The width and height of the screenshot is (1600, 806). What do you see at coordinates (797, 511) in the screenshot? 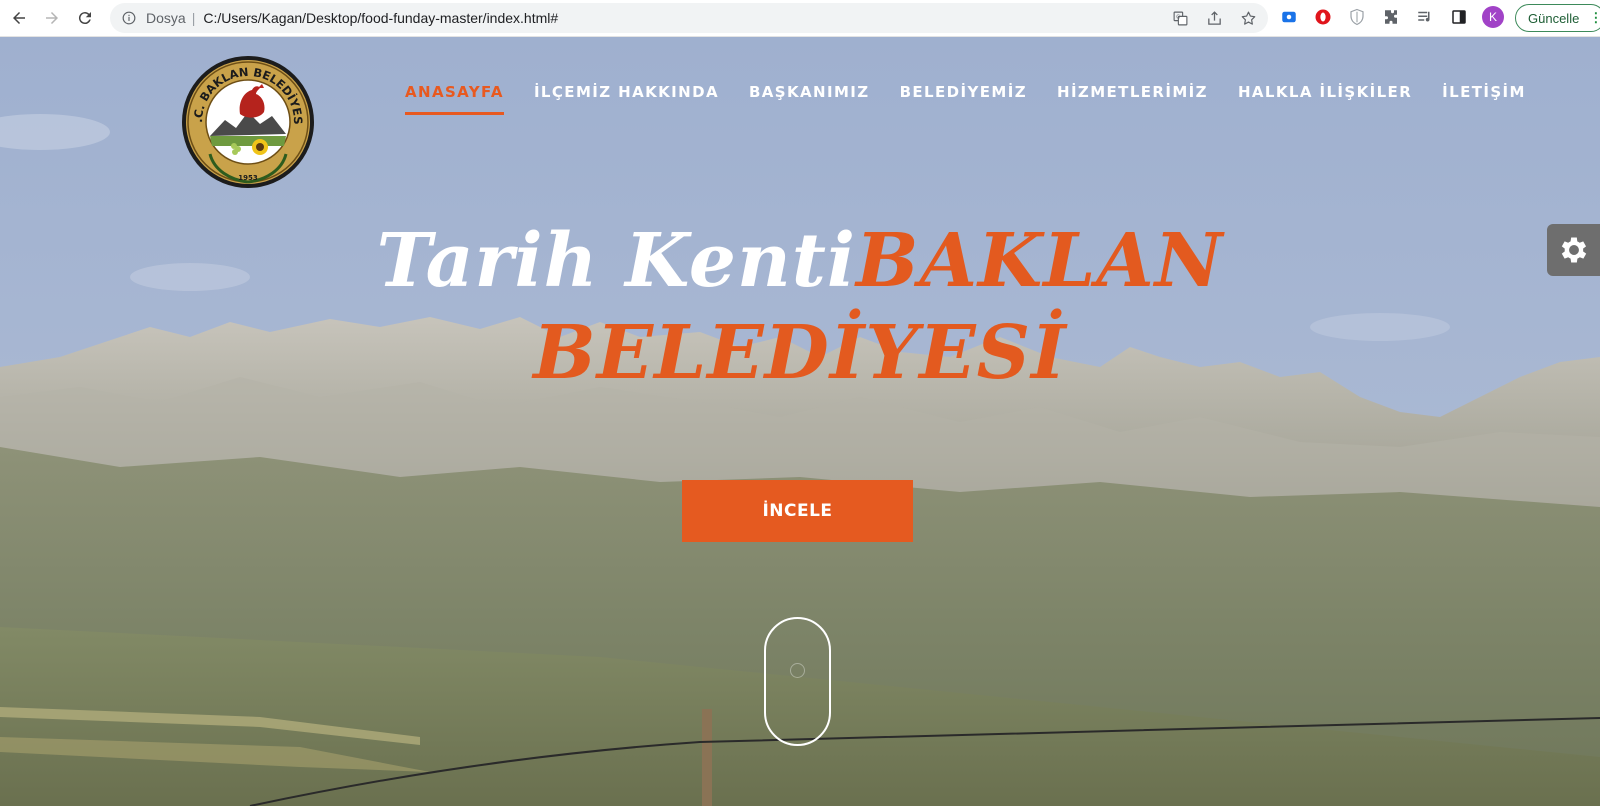
I see `incele-button: İNCELE` at bounding box center [797, 511].